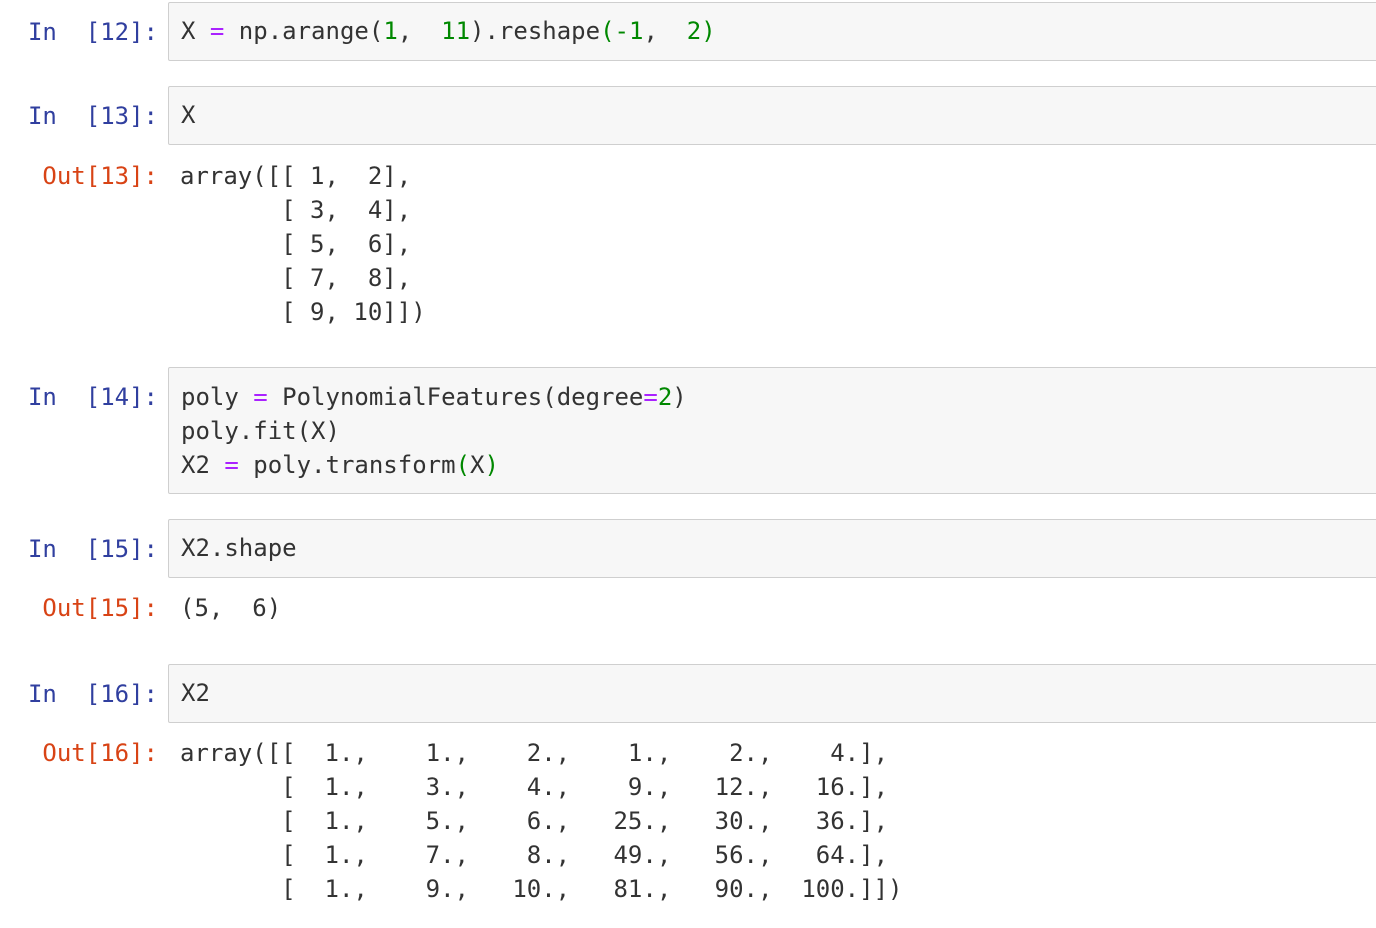 Image resolution: width=1376 pixels, height=928 pixels. I want to click on code-text-16: X2, so click(195, 693).